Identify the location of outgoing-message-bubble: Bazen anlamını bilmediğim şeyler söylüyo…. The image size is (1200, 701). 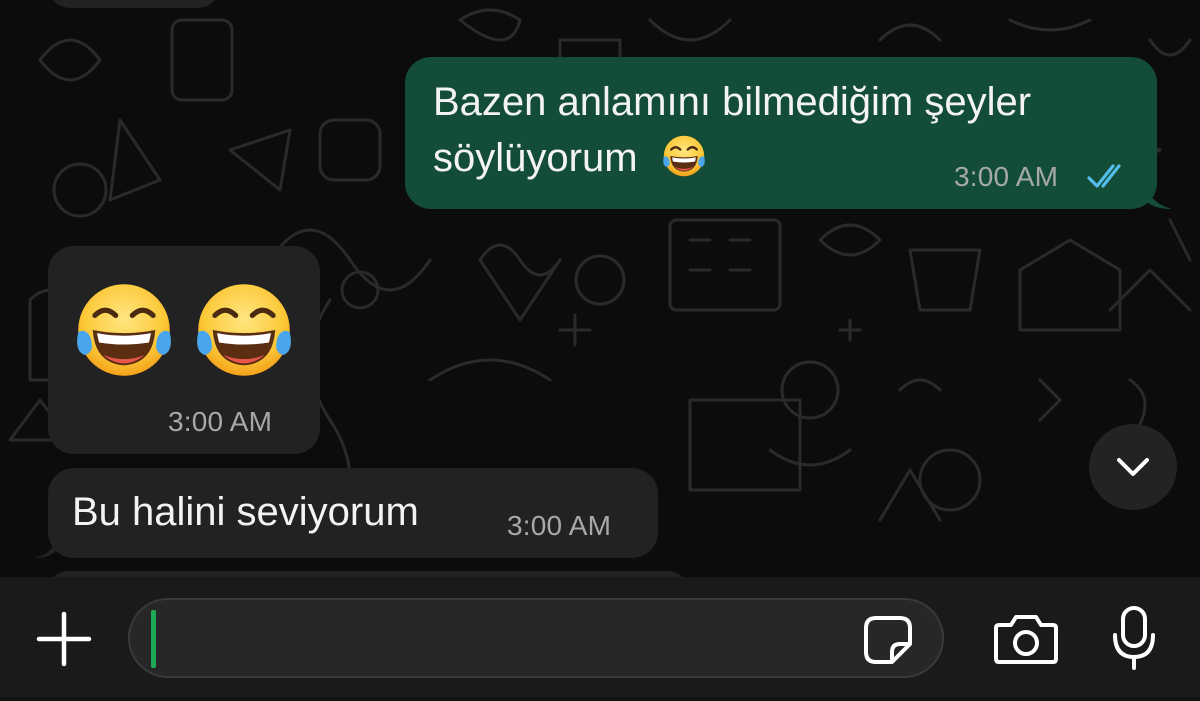
(781, 133).